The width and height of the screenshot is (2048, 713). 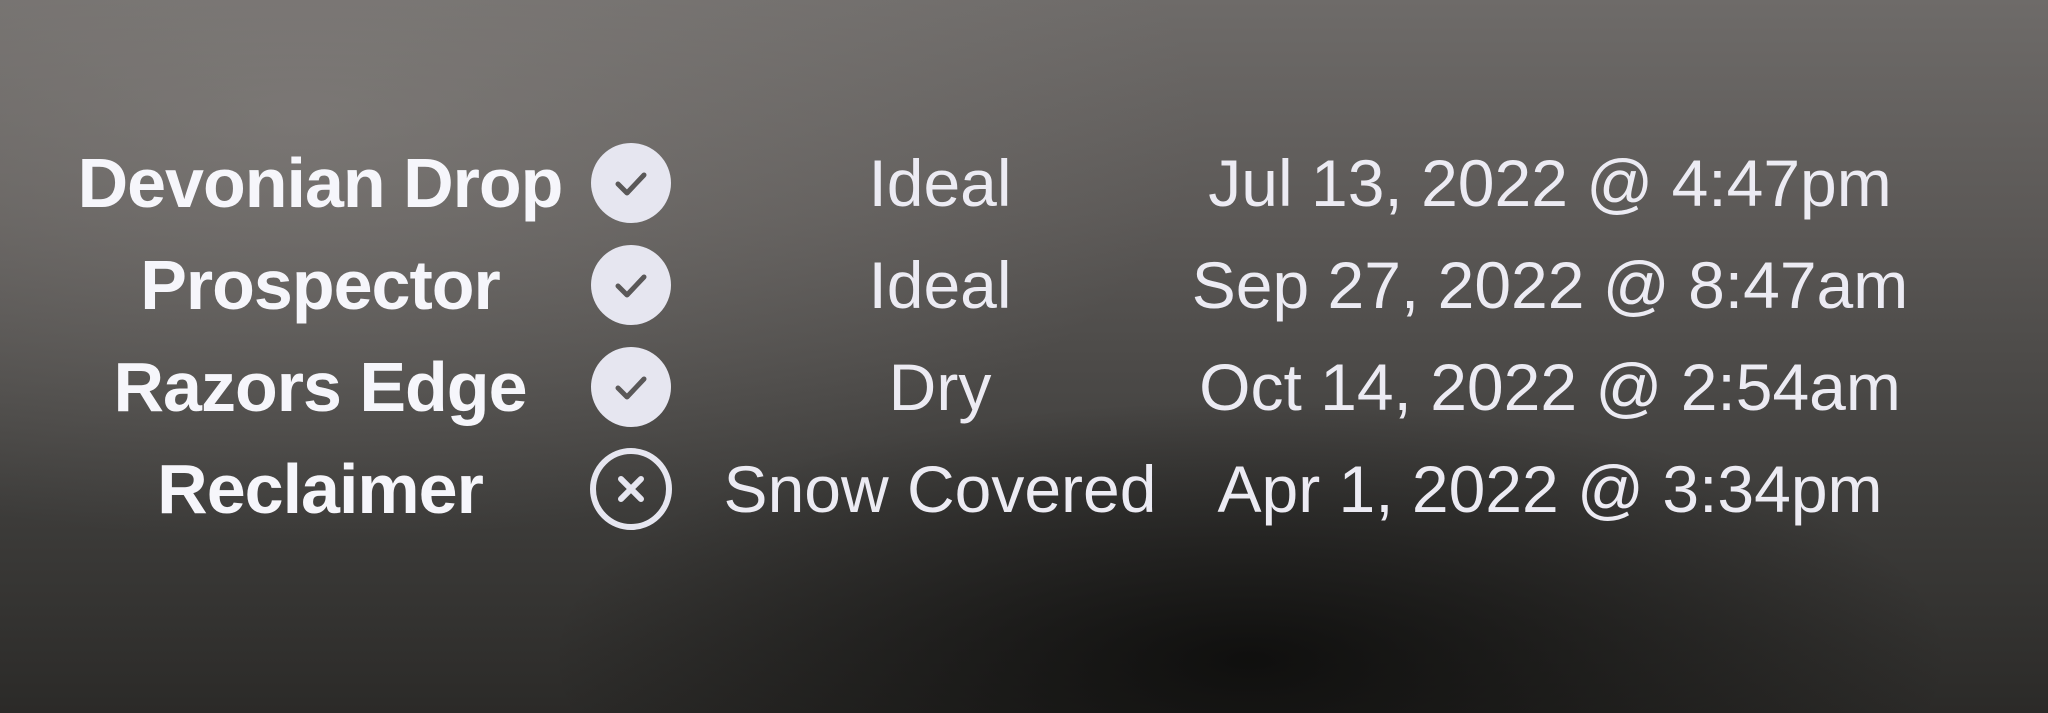 What do you see at coordinates (940, 489) in the screenshot?
I see `trail-condition: Snow Covered` at bounding box center [940, 489].